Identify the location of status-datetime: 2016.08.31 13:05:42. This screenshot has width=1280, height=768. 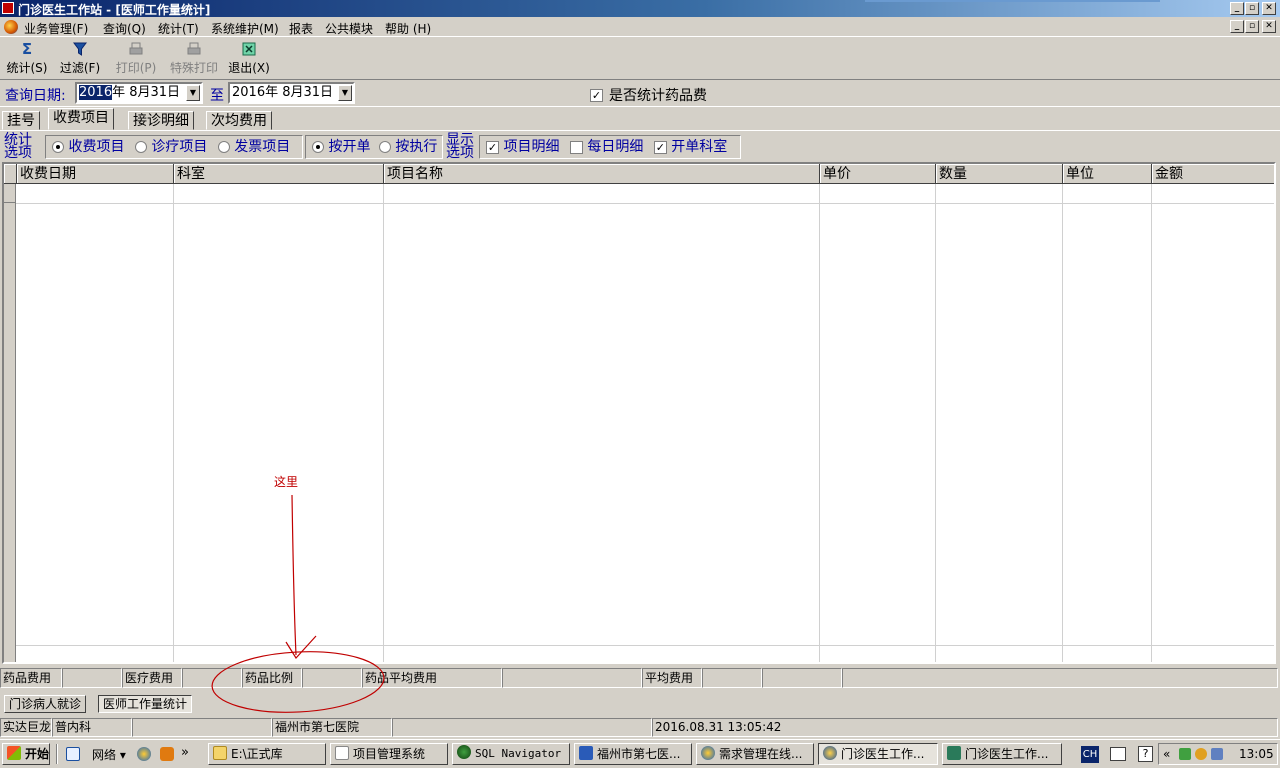
(965, 727).